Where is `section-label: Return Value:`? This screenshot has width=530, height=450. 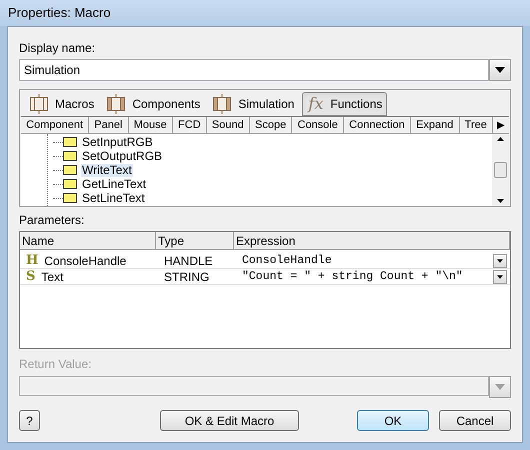
section-label: Return Value: is located at coordinates (55, 364).